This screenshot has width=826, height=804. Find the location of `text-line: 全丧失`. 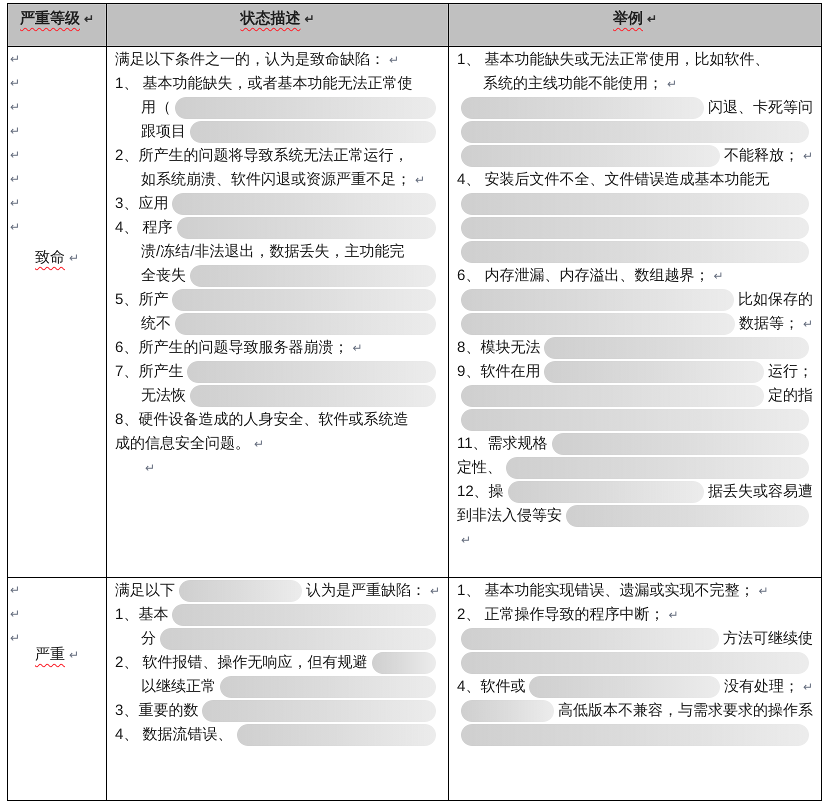

text-line: 全丧失 is located at coordinates (163, 276).